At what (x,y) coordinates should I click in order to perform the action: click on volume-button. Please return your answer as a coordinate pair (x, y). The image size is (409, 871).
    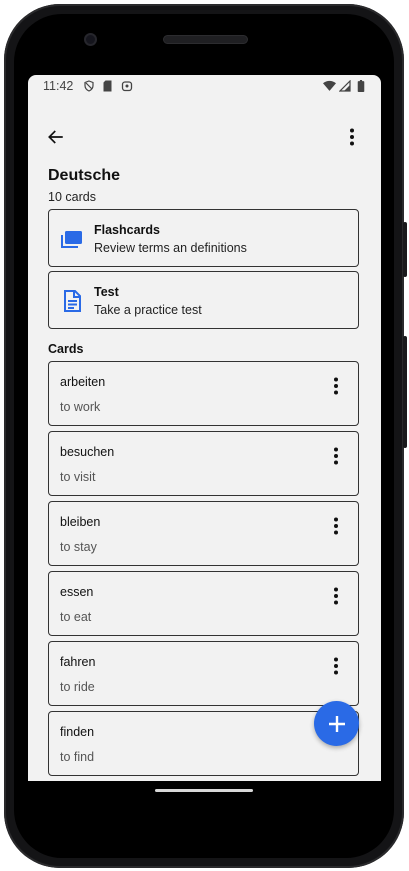
    Looking at the image, I should click on (405, 249).